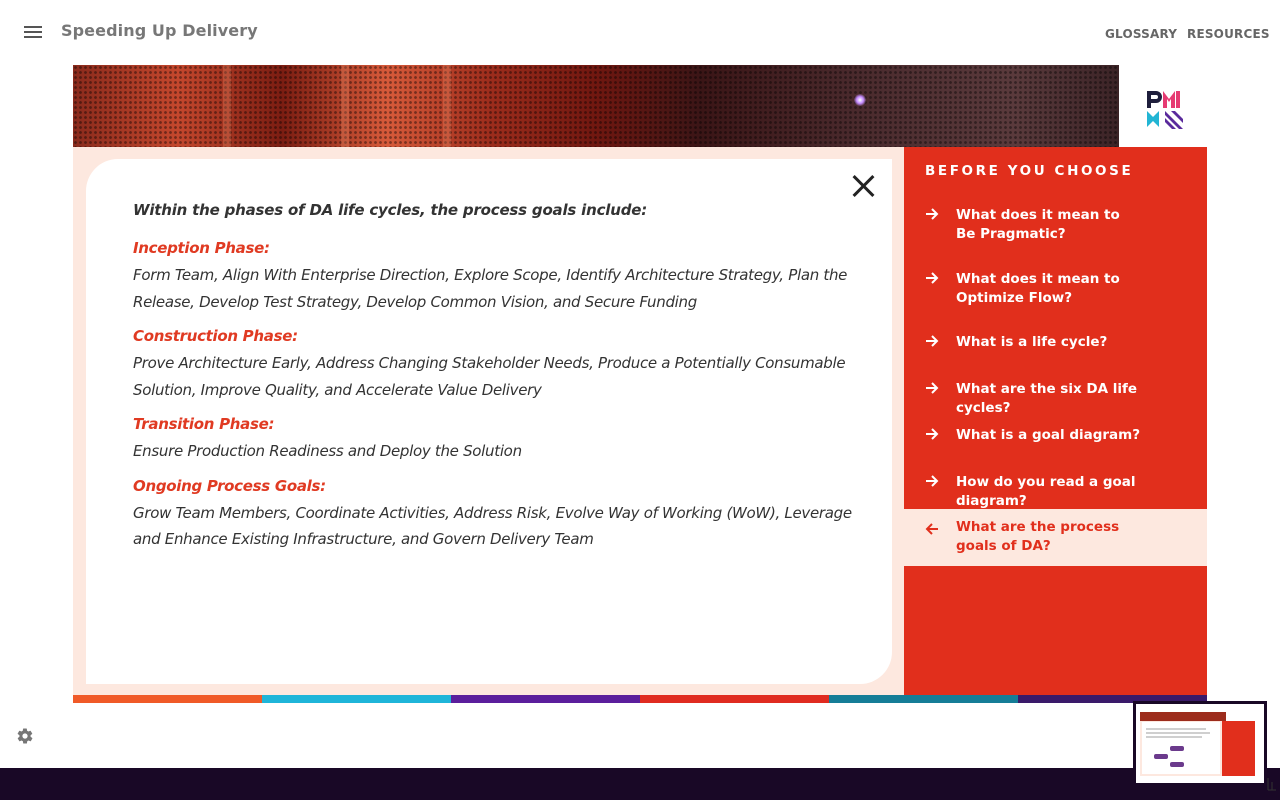  I want to click on phase-heading: Inception Phase:, so click(201, 248).